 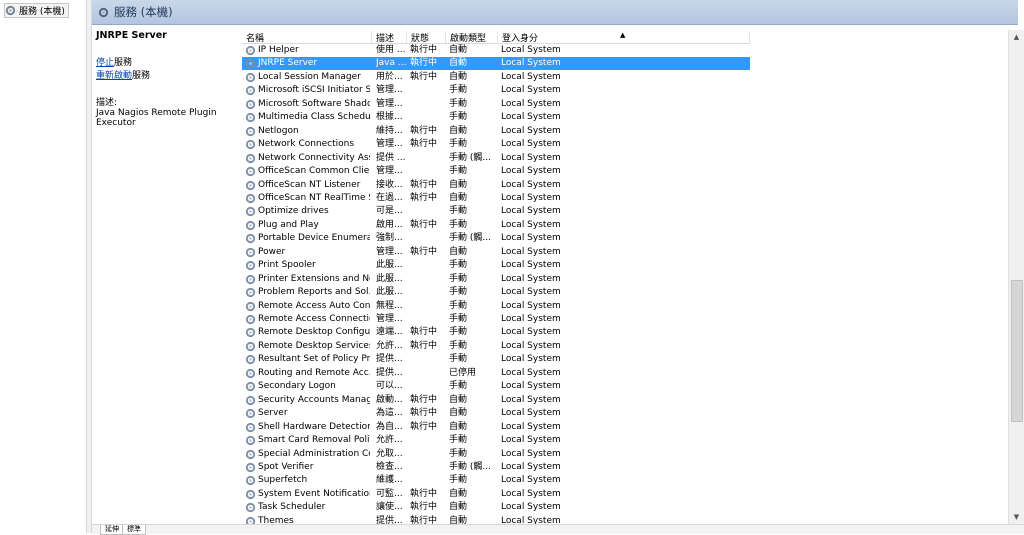 What do you see at coordinates (103, 12) in the screenshot?
I see `services-gear-icon` at bounding box center [103, 12].